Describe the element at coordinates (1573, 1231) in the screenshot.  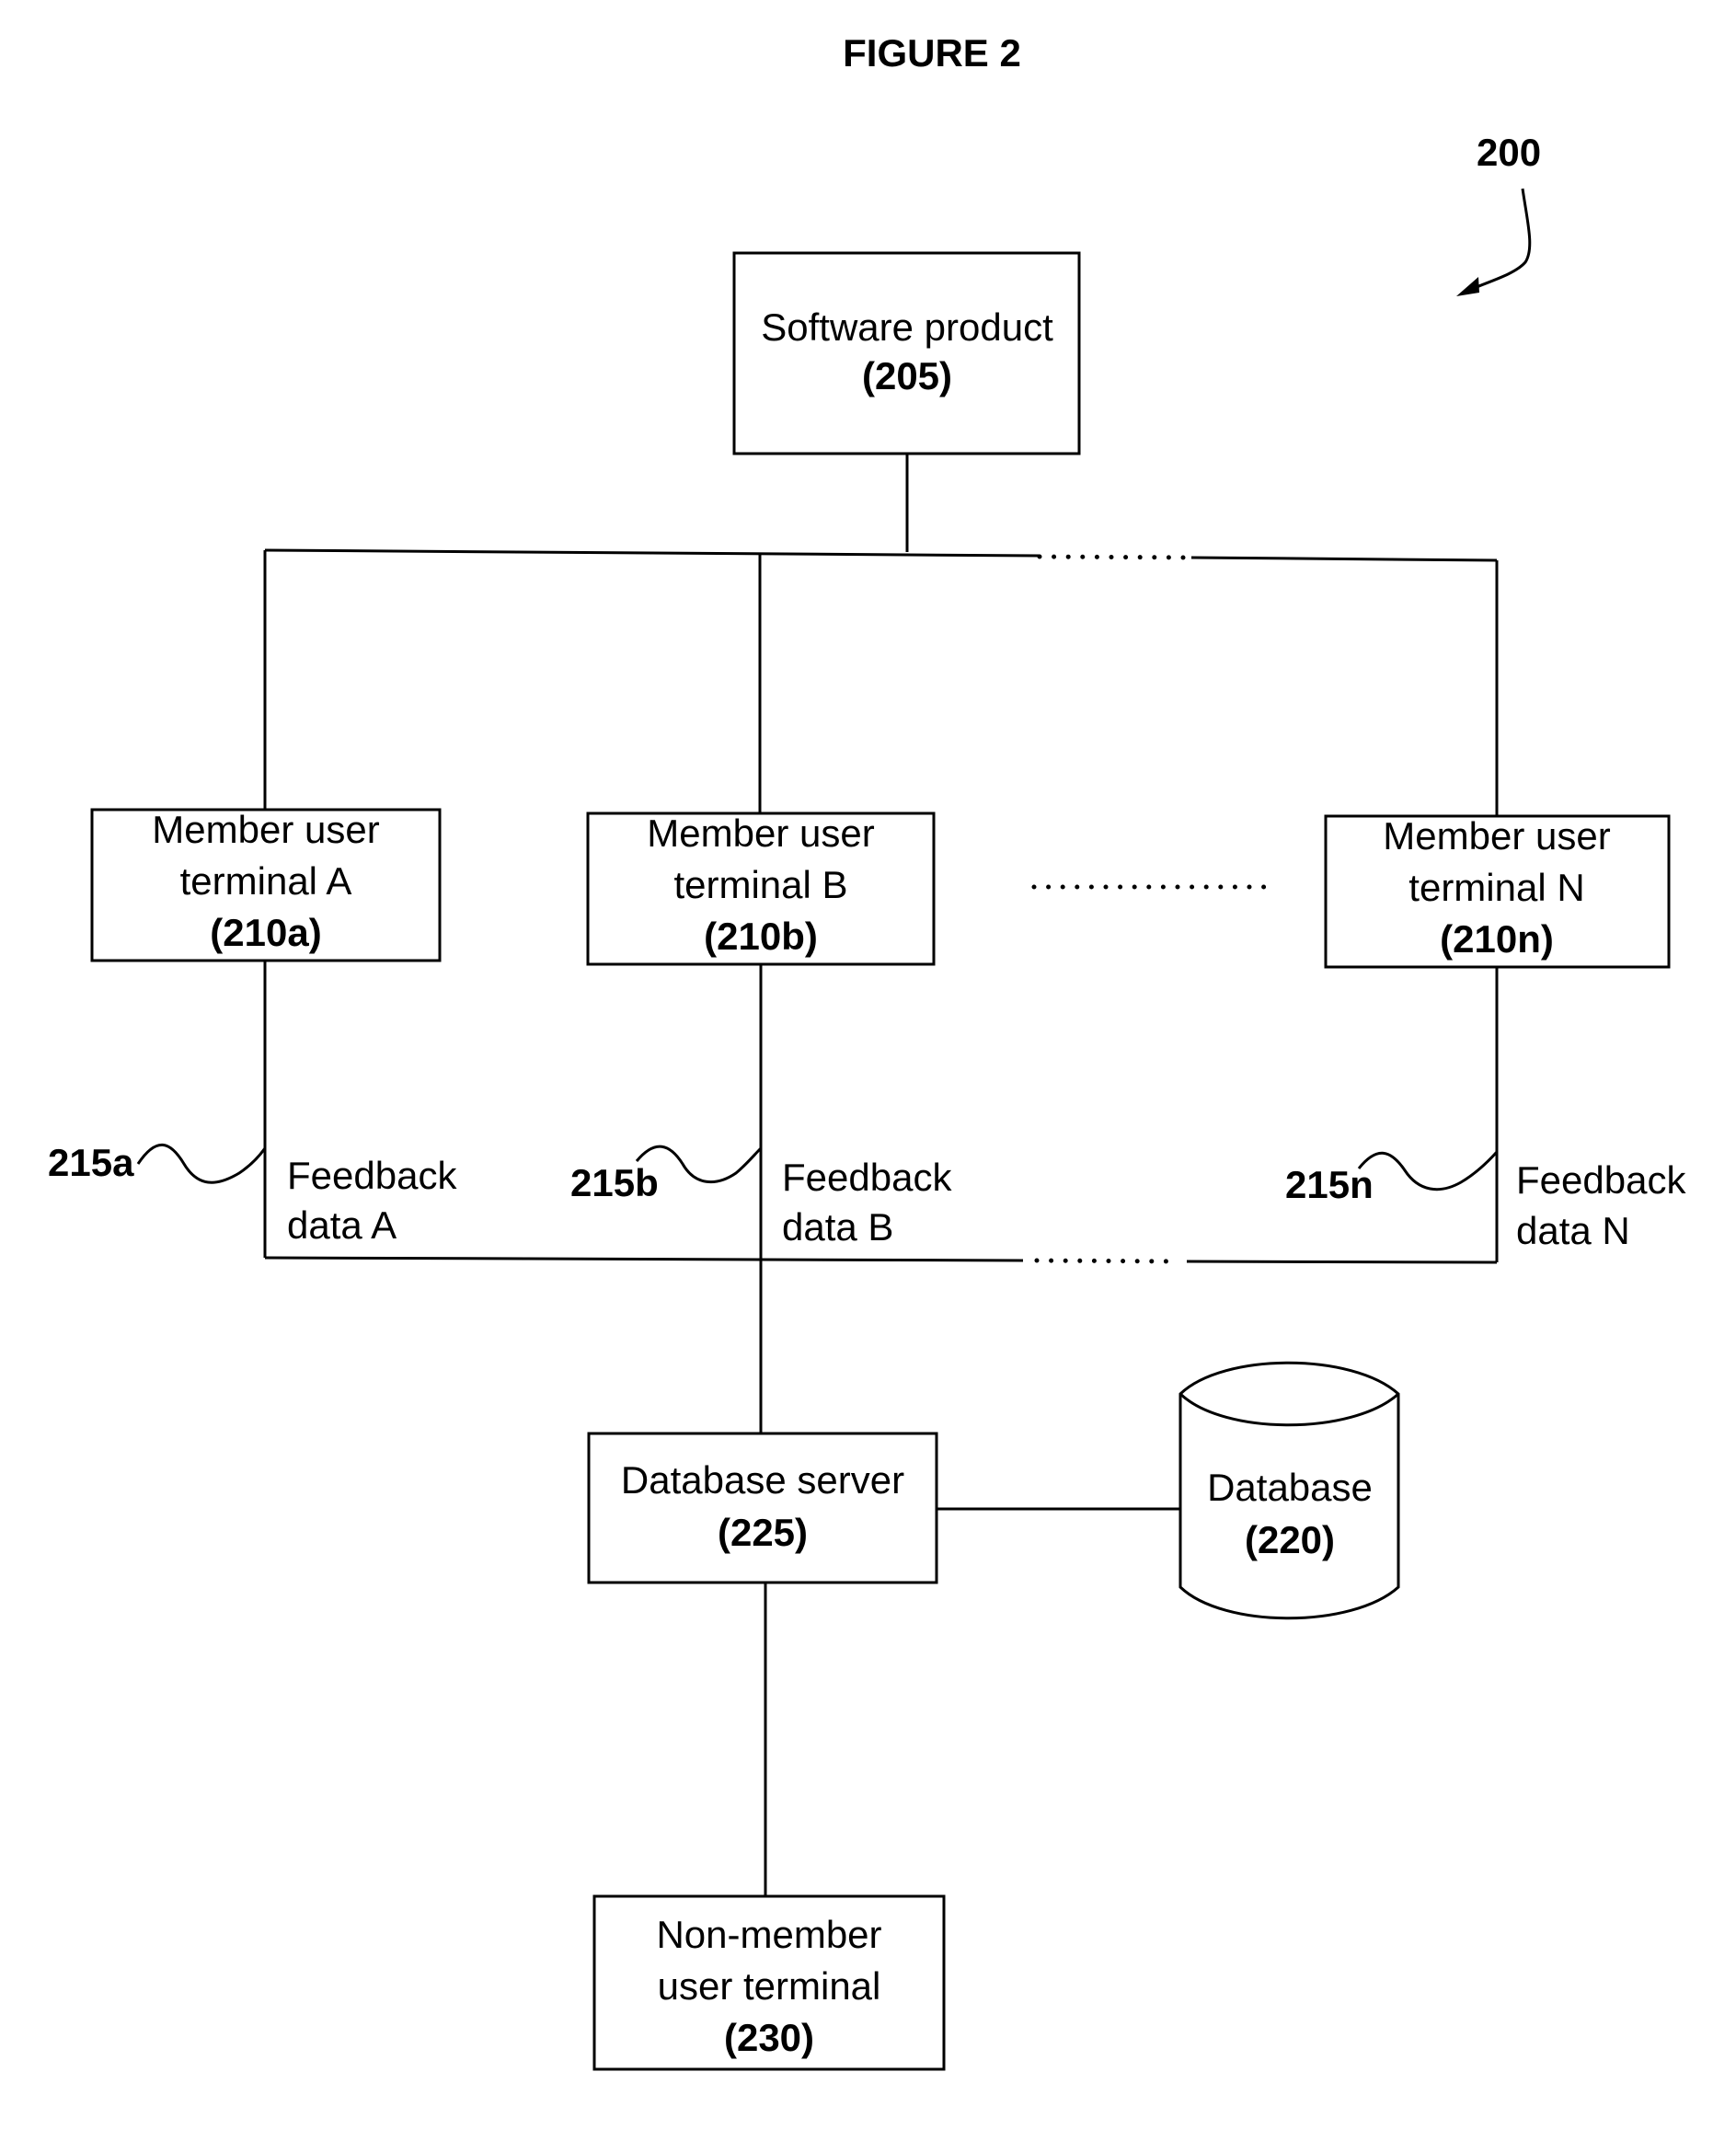
I see `feedback-label-line2: data N` at that location.